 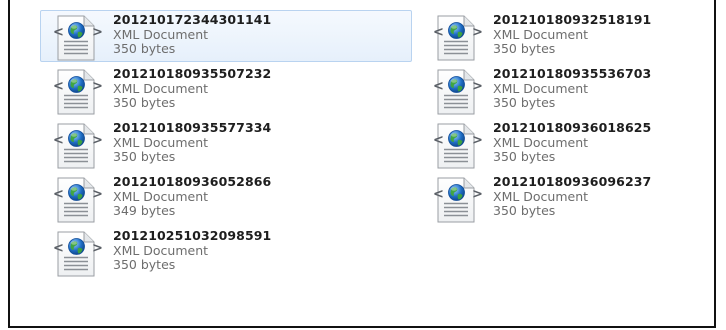 What do you see at coordinates (192, 73) in the screenshot?
I see `file-name: 201210180935507232` at bounding box center [192, 73].